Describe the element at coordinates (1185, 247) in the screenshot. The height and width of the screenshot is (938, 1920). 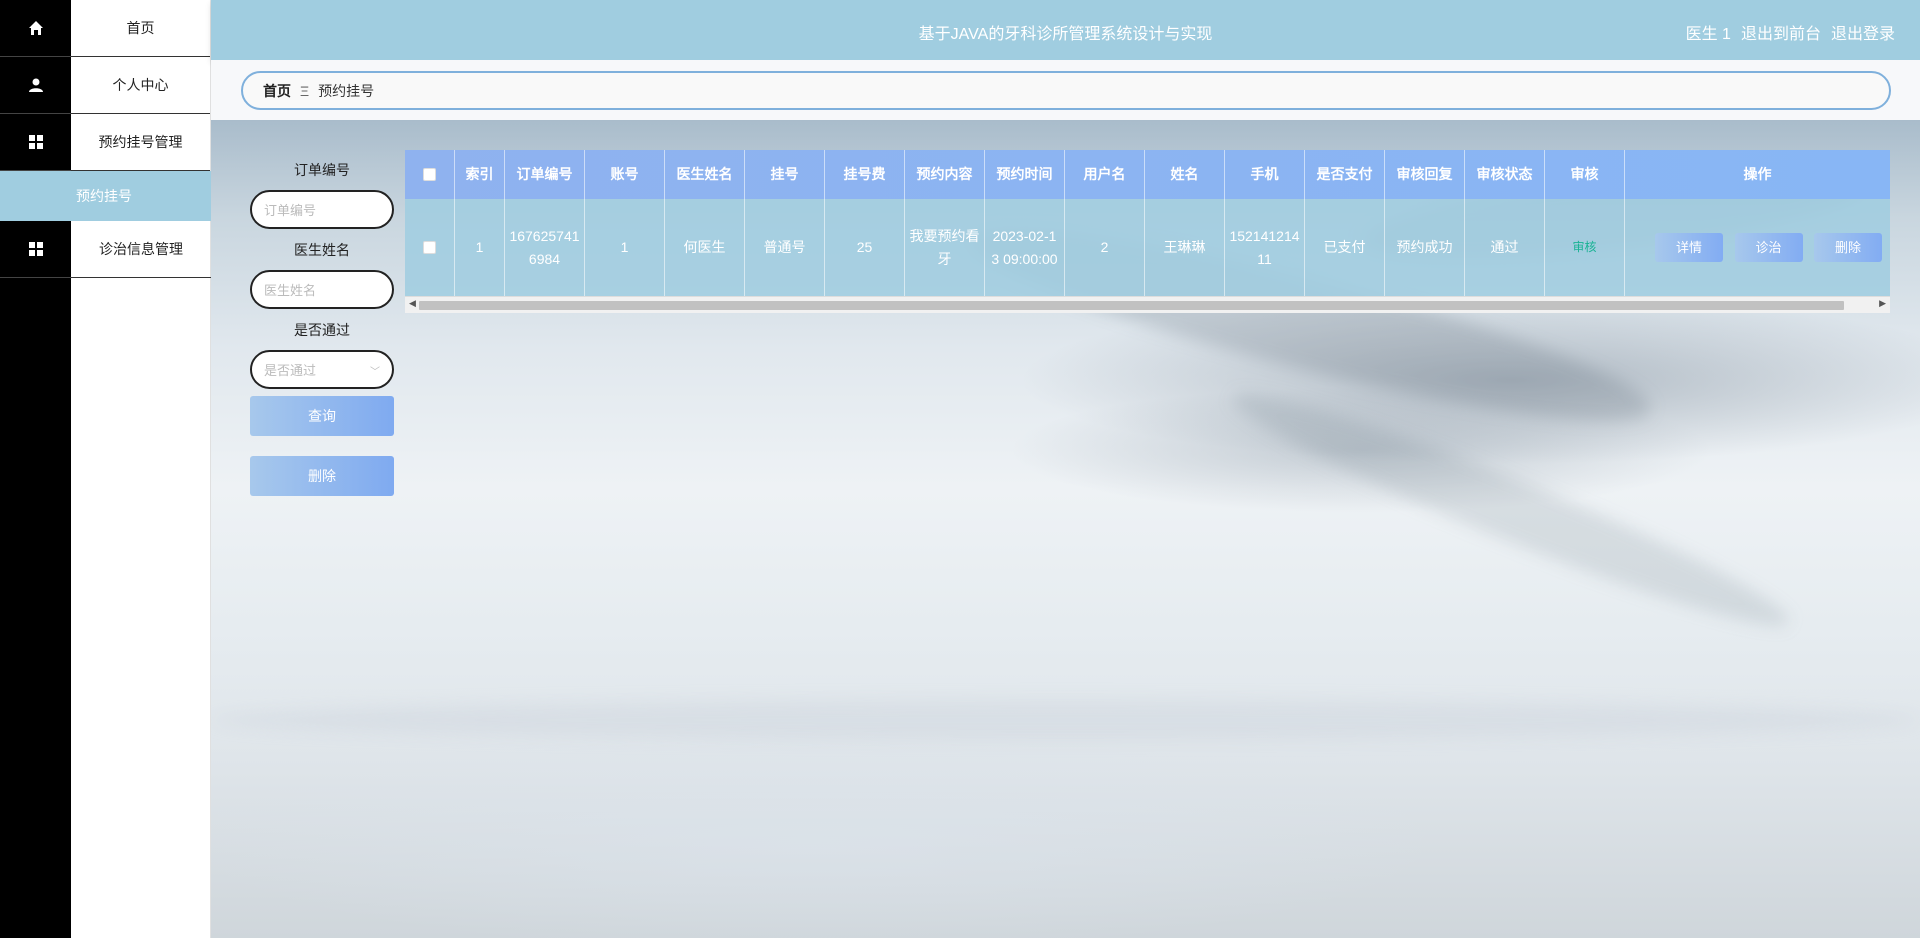
I see `cell-name: 王琳琳` at that location.